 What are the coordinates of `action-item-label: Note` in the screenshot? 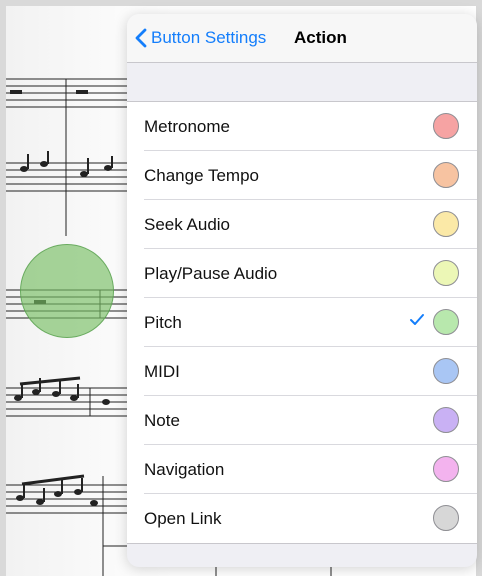 It's located at (162, 420).